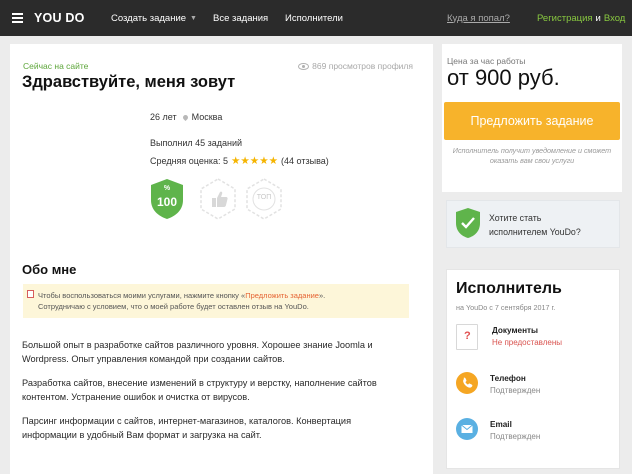 This screenshot has width=632, height=474. What do you see at coordinates (535, 232) in the screenshot?
I see `become-line-2: исполнителем YouDo?` at bounding box center [535, 232].